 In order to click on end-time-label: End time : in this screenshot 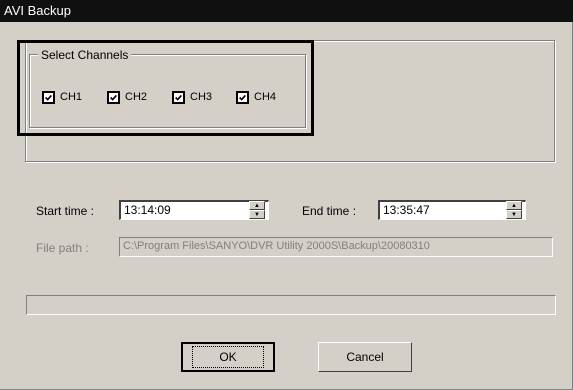, I will do `click(329, 211)`.